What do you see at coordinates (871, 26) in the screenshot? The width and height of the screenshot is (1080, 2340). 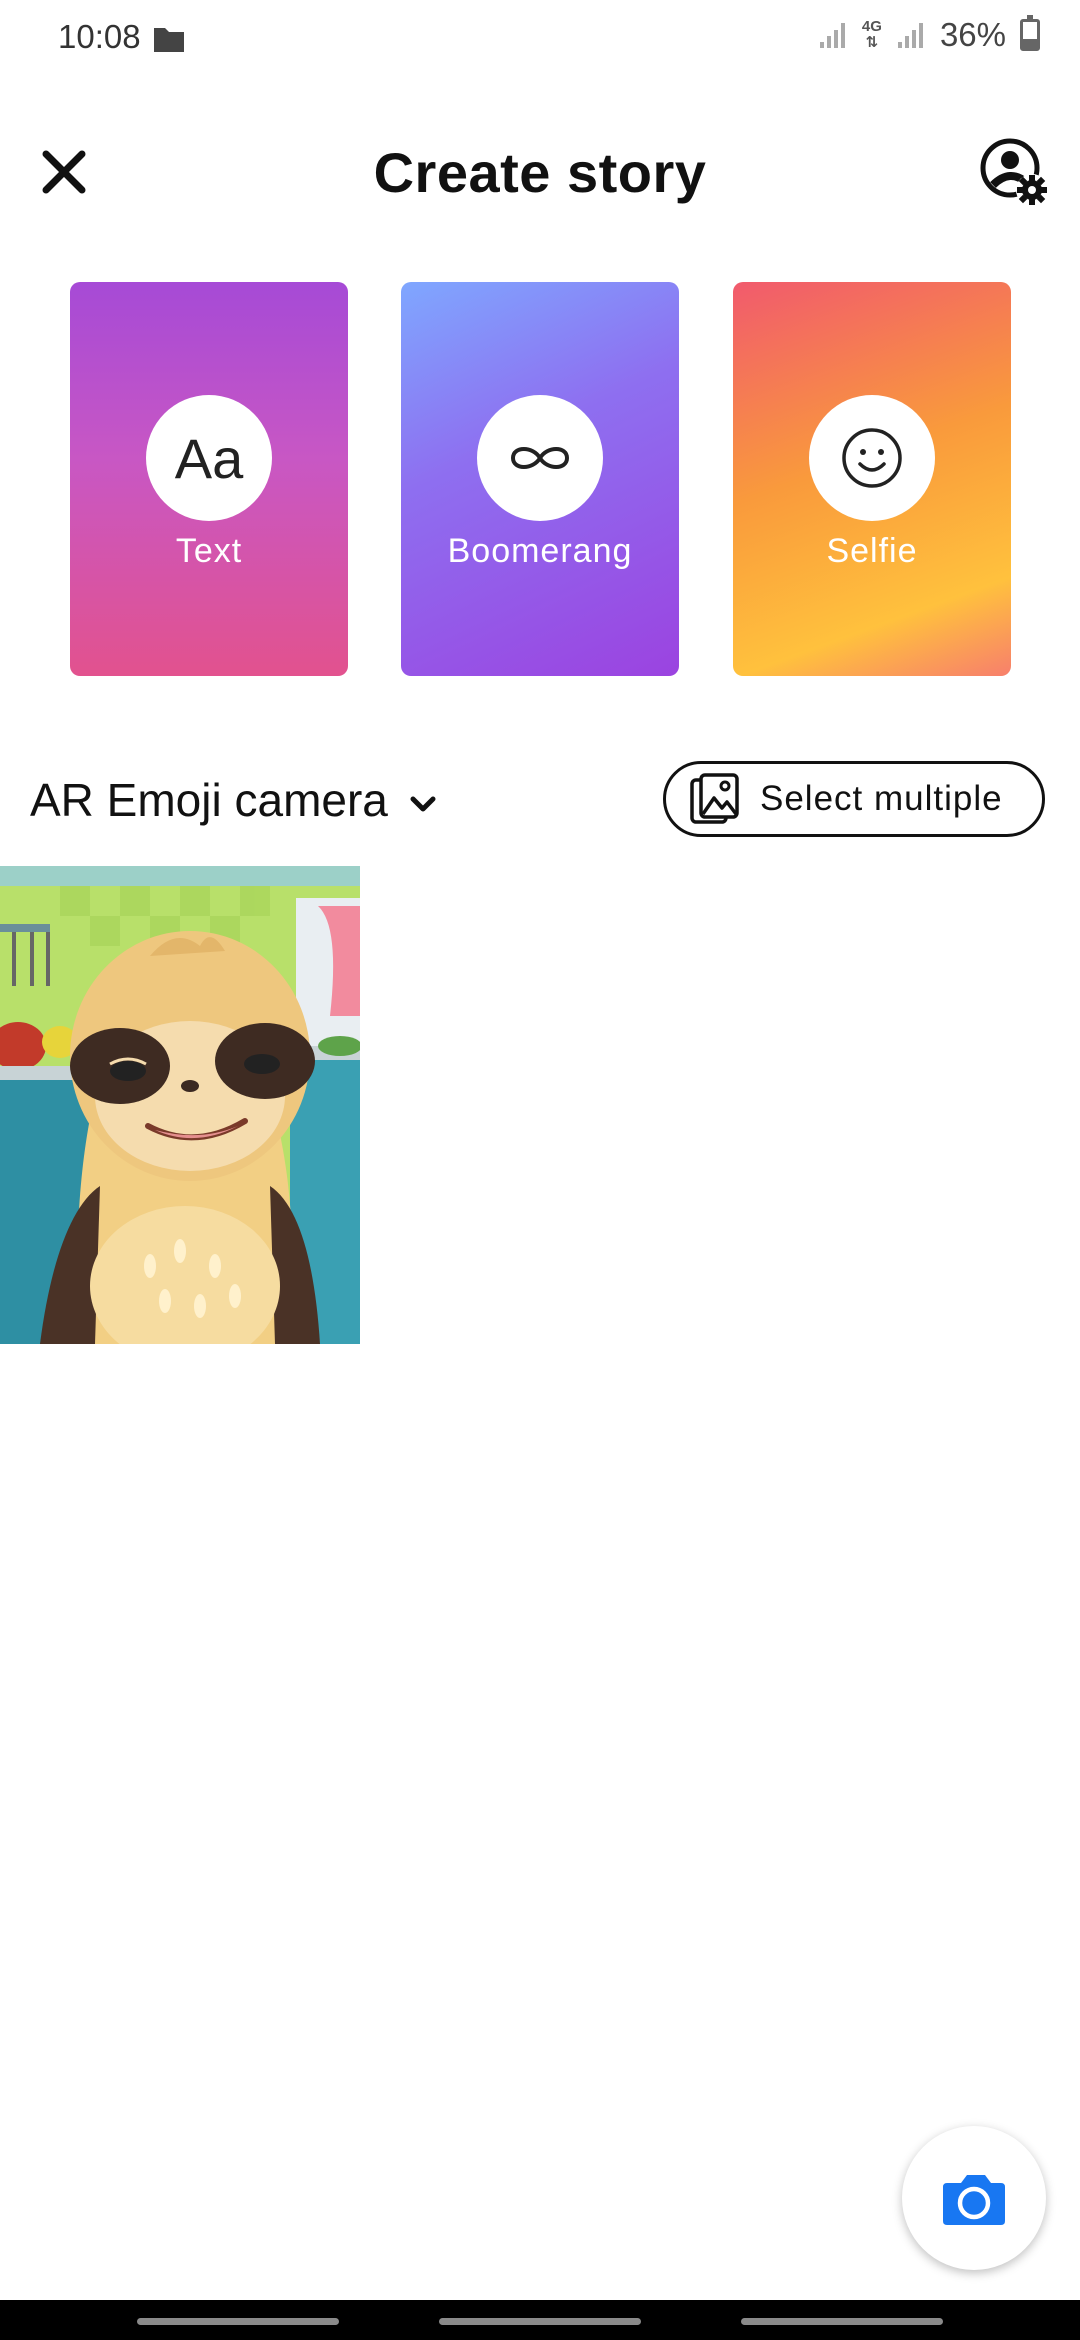 I see `network-label: 4G` at bounding box center [871, 26].